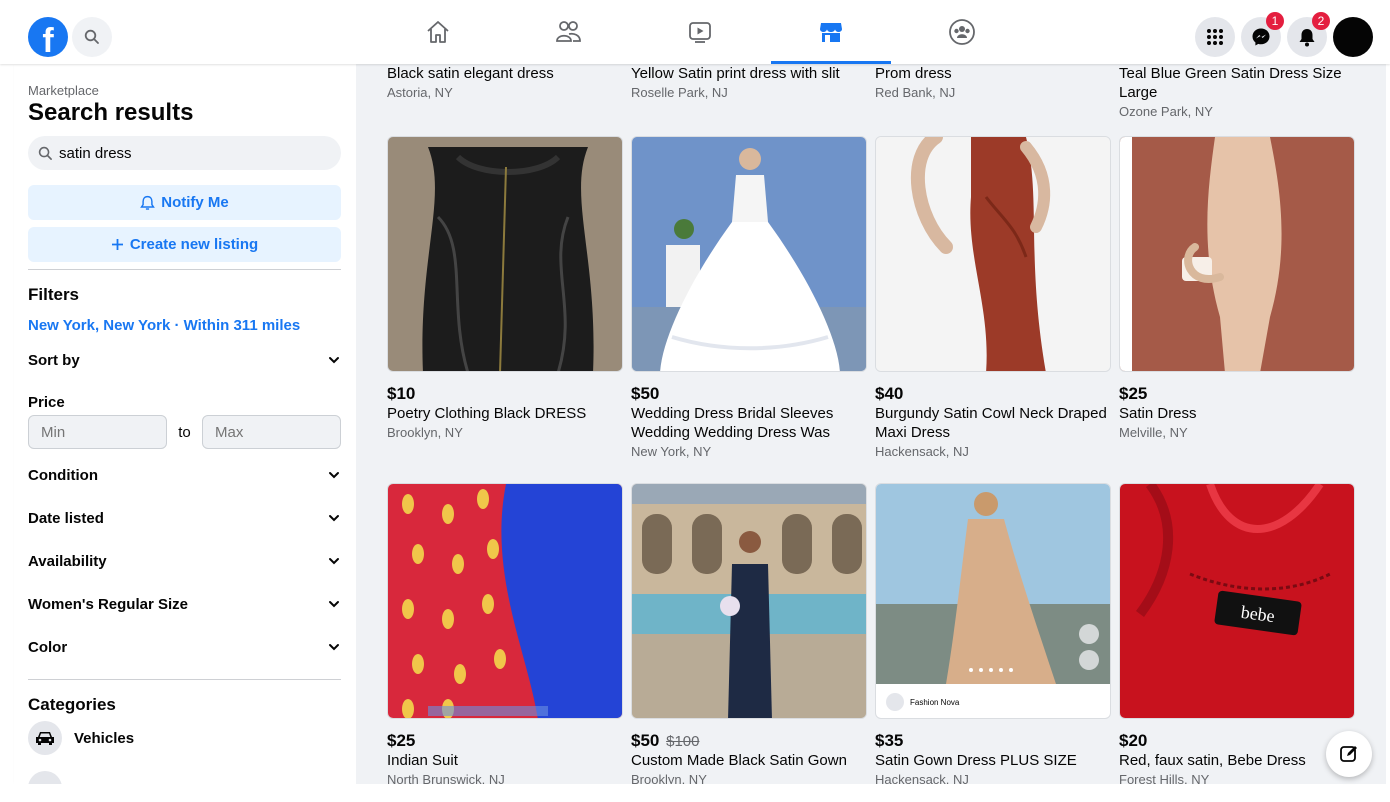 This screenshot has width=1390, height=802. What do you see at coordinates (1164, 778) in the screenshot?
I see `listing-location: Forest Hills, NY` at bounding box center [1164, 778].